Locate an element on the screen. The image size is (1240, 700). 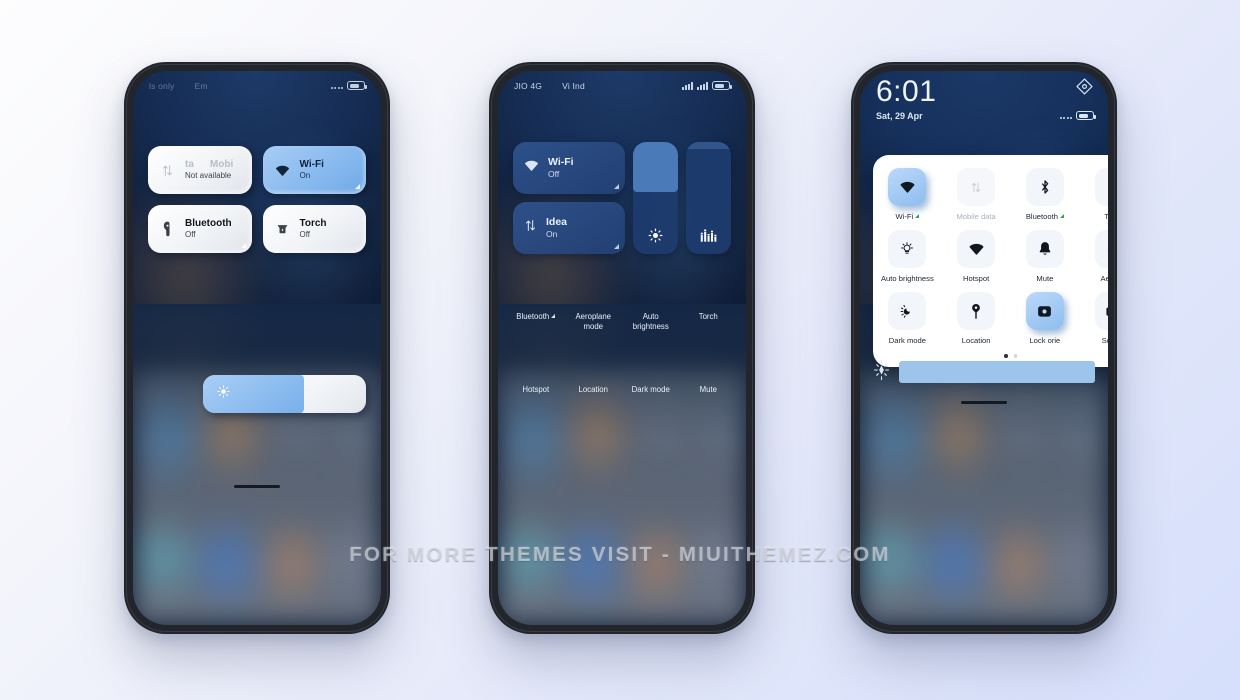
tile-bluetooth-title: Bluetooth is located at coordinates (208, 223).